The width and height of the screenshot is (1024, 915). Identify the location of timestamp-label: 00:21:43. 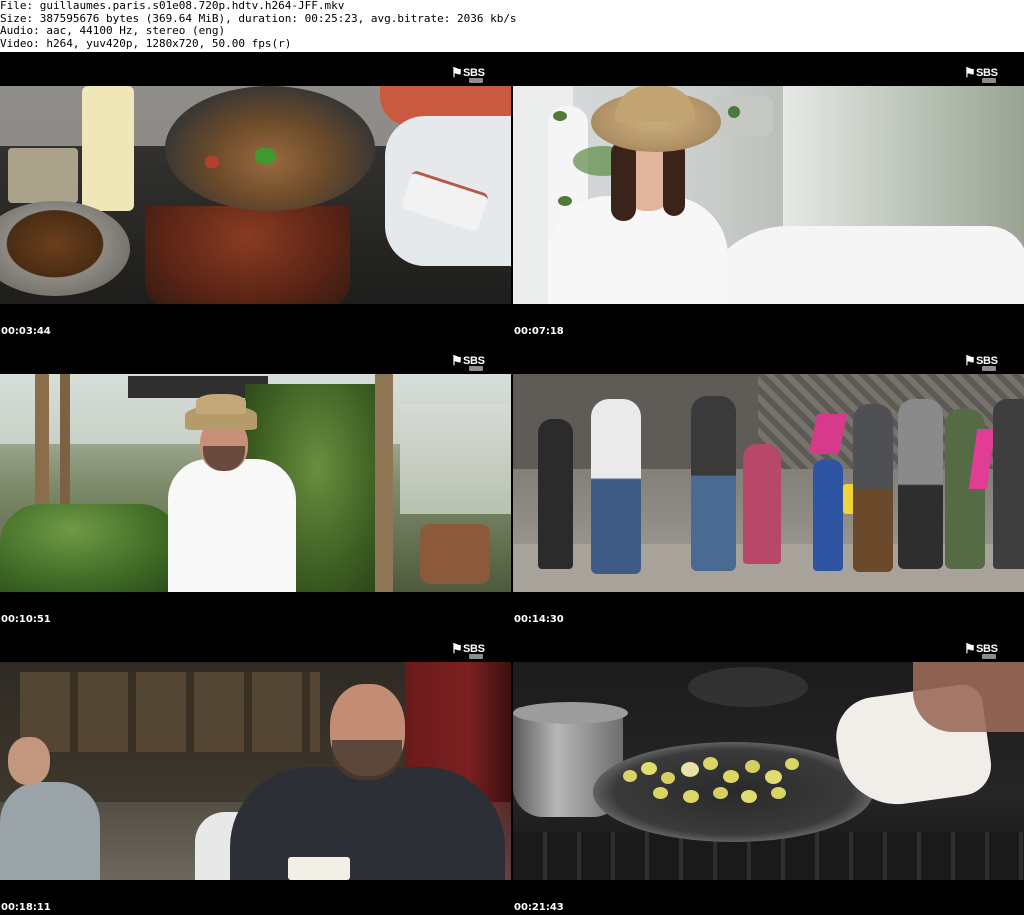
(539, 907).